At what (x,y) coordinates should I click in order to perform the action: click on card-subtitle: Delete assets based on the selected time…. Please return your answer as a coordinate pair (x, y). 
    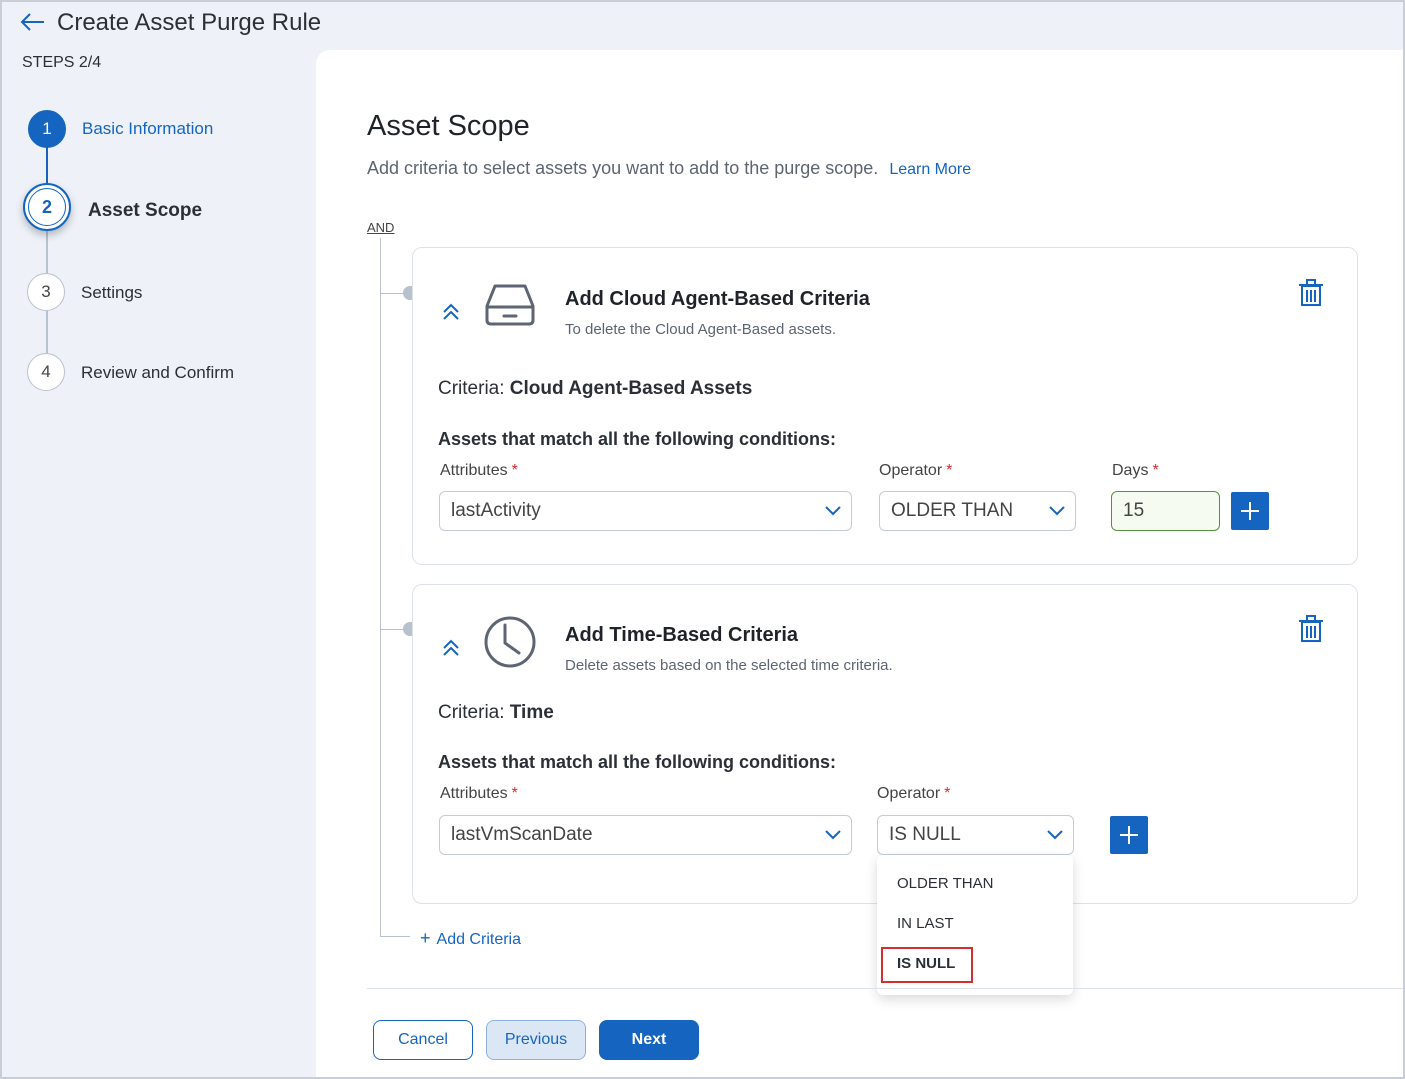
    Looking at the image, I should click on (729, 665).